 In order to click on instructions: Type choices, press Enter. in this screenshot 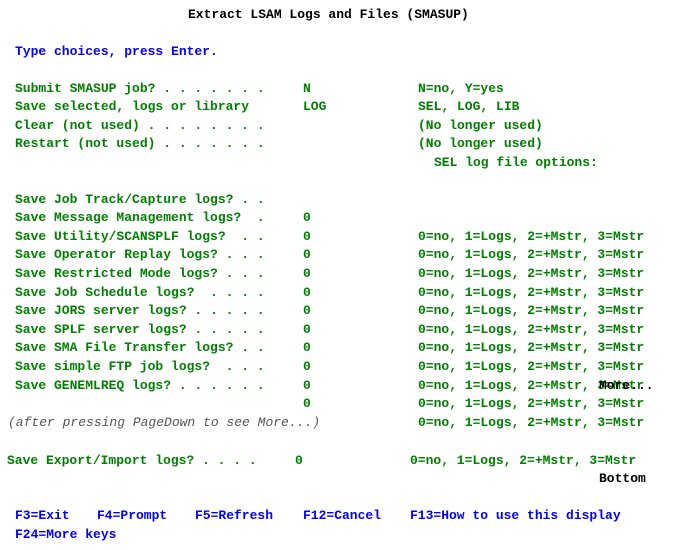, I will do `click(116, 51)`.